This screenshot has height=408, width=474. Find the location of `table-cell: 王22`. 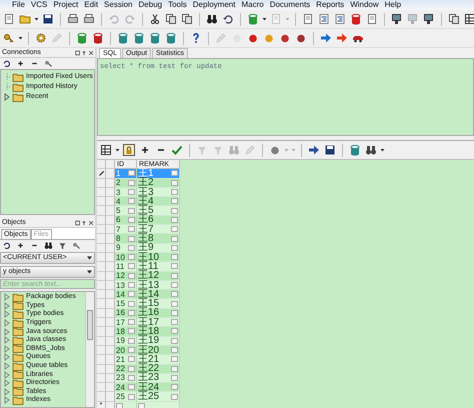

table-cell: 王22 is located at coordinates (149, 369).